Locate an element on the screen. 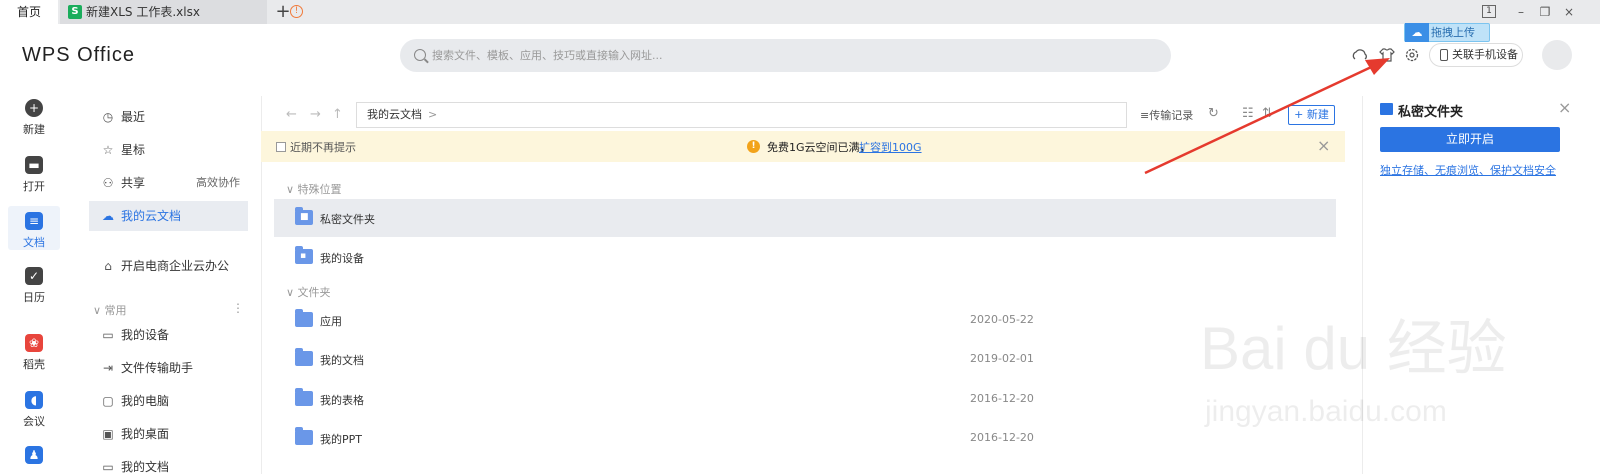 The height and width of the screenshot is (474, 1600). nav-my-pc: ▢ 我的电脑 is located at coordinates (168, 401).